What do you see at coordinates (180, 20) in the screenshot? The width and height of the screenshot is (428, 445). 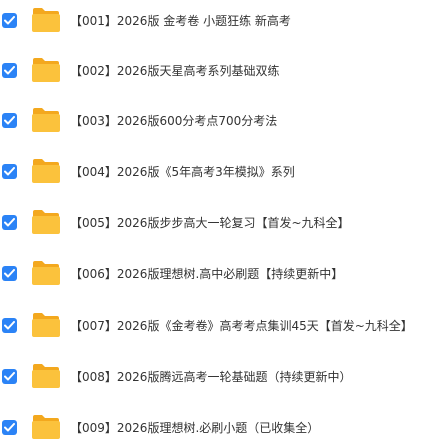 I see `file-name: 【001】2026版 金考卷 小题狂练 新高考` at bounding box center [180, 20].